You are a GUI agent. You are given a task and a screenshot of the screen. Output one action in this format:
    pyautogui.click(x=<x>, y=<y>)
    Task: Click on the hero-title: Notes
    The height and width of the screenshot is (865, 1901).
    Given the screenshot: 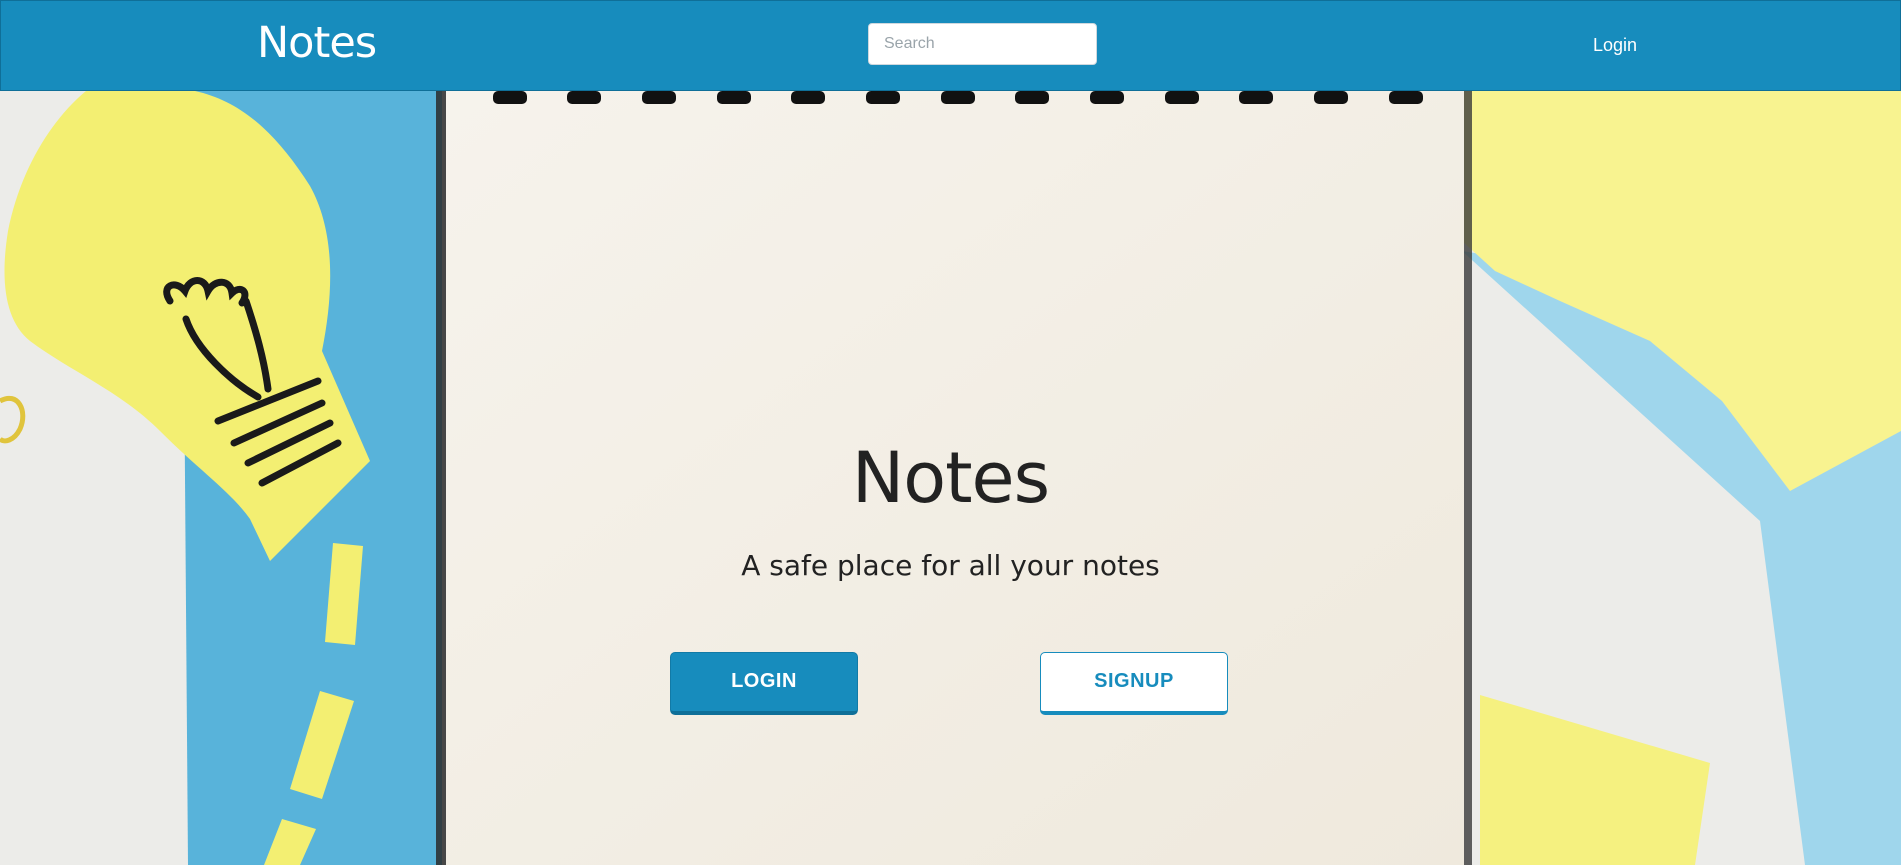 What is the action you would take?
    pyautogui.click(x=950, y=478)
    